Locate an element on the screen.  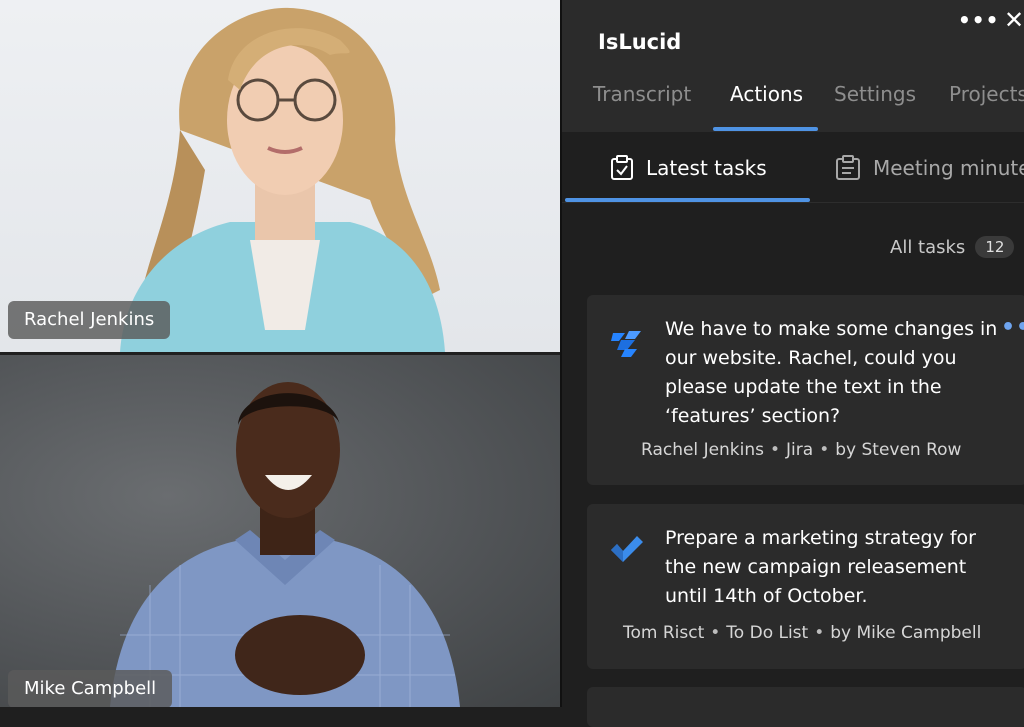
subtab-label: Meeting minutes is located at coordinates (948, 168).